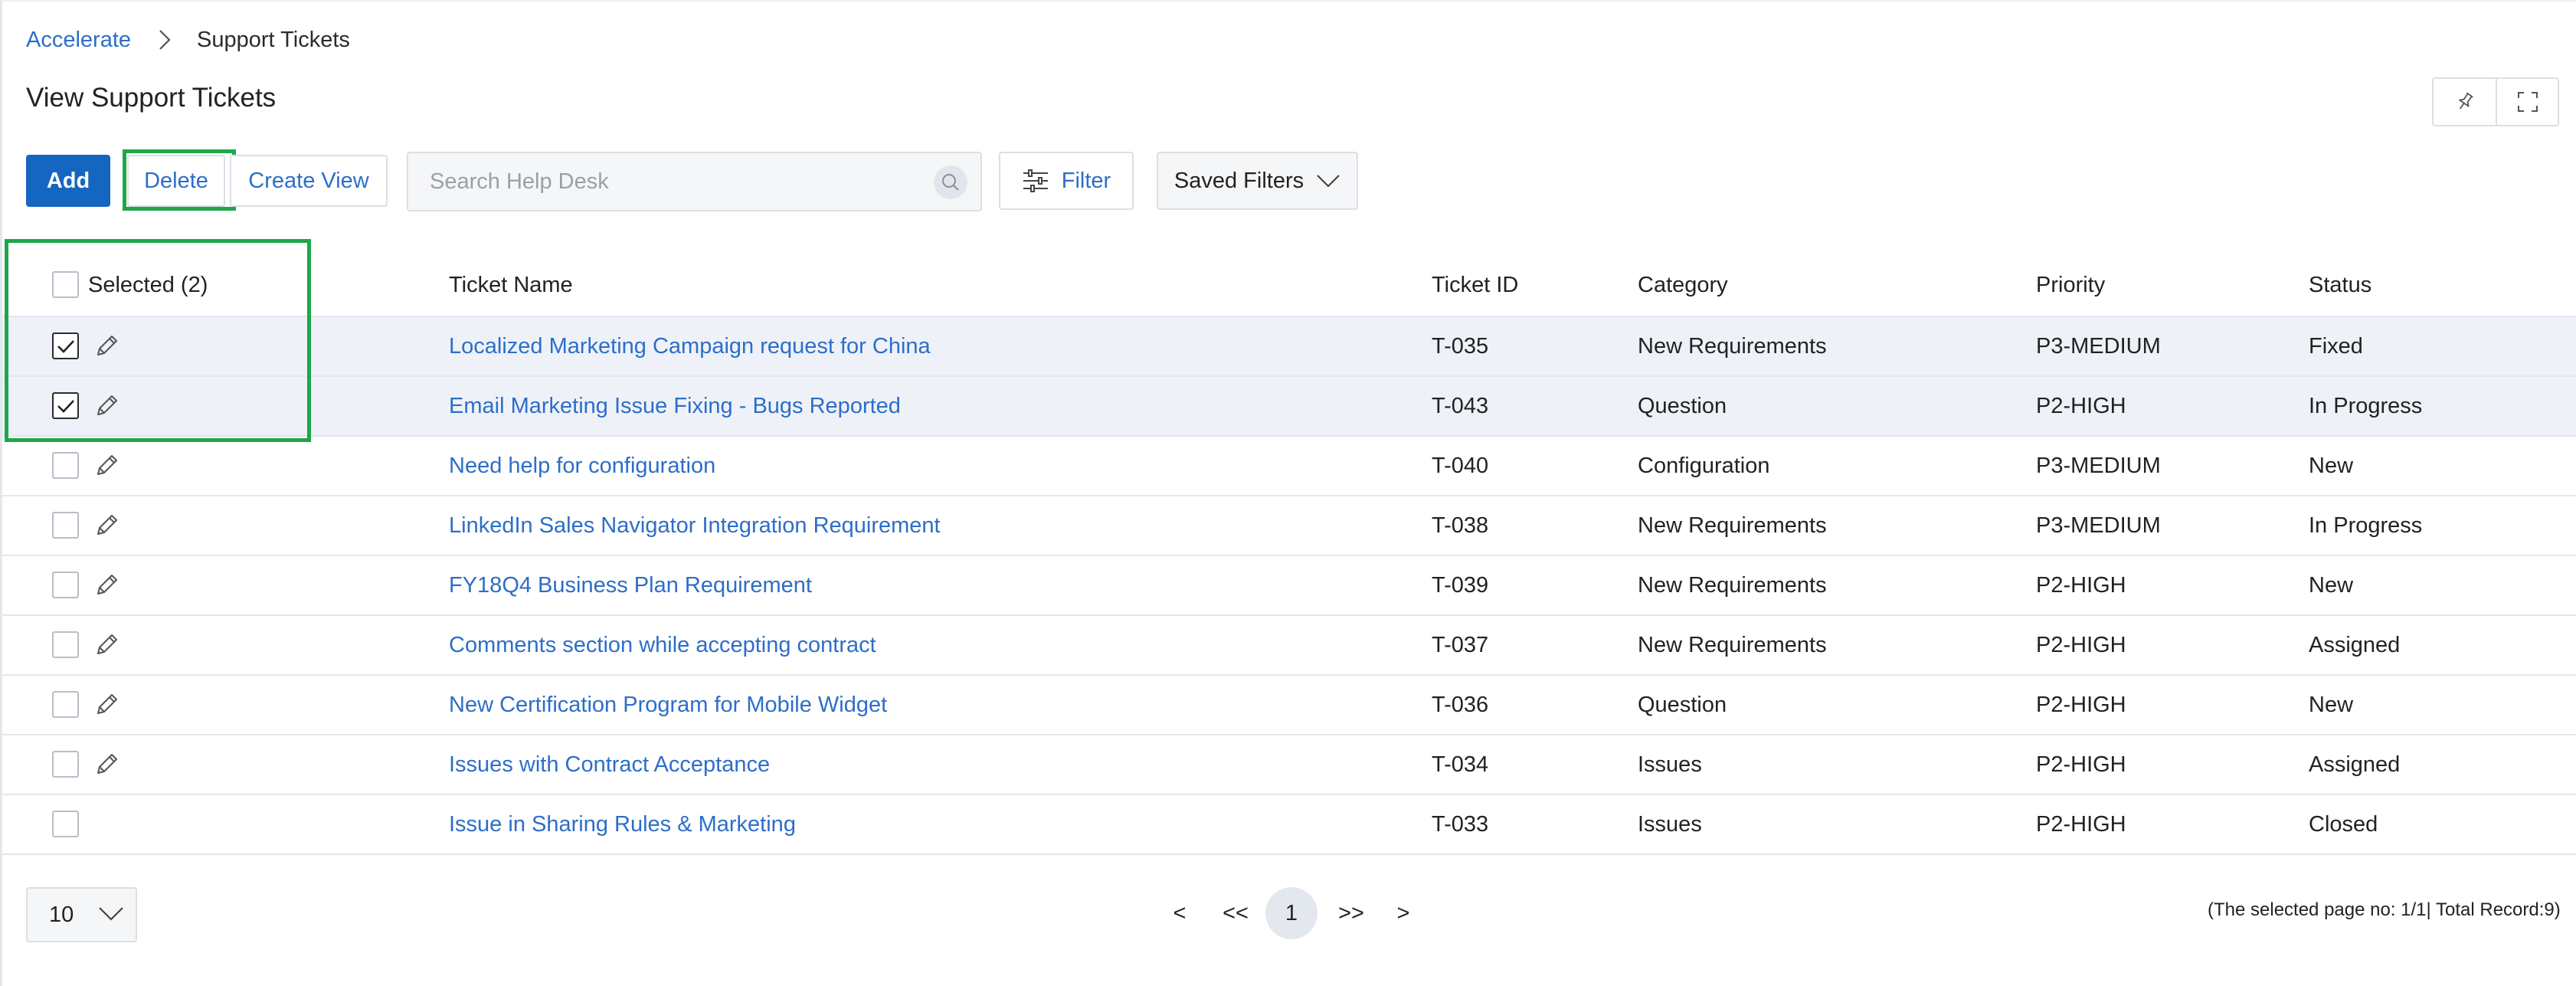 The width and height of the screenshot is (2576, 986). What do you see at coordinates (950, 182) in the screenshot?
I see `search-icon` at bounding box center [950, 182].